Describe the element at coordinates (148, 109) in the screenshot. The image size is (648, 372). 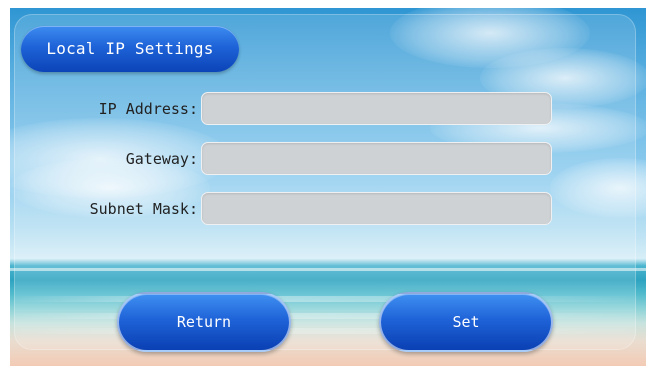
I see `ip-address-label: IP Address:` at that location.